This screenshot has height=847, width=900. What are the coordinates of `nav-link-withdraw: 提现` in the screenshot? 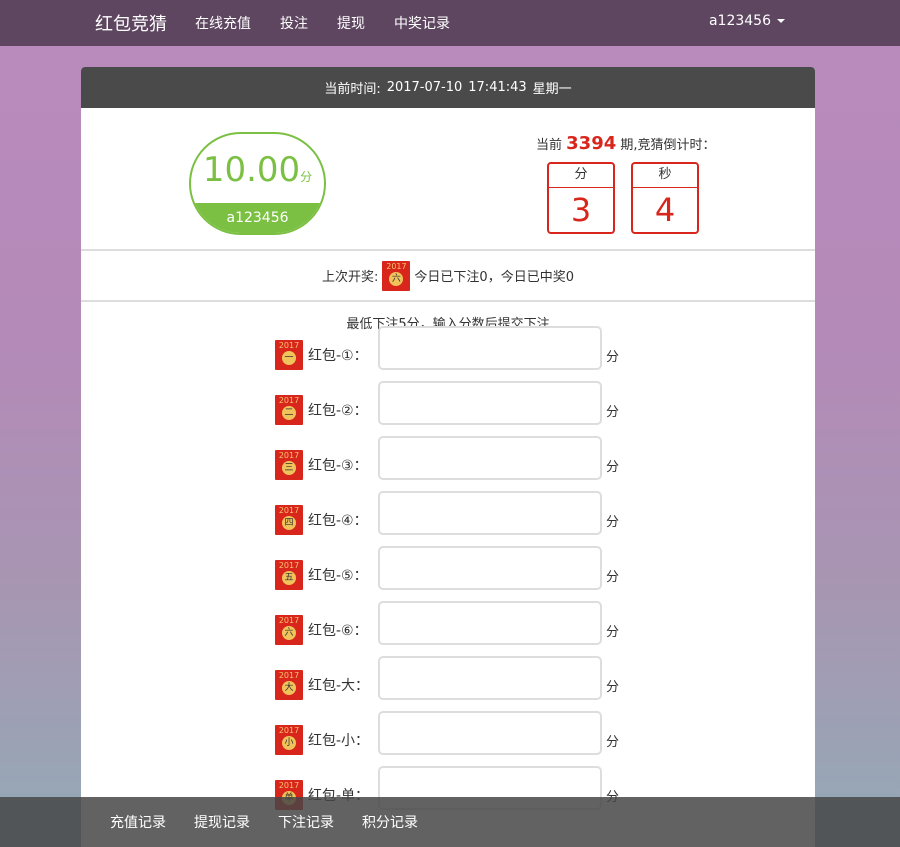 It's located at (351, 23).